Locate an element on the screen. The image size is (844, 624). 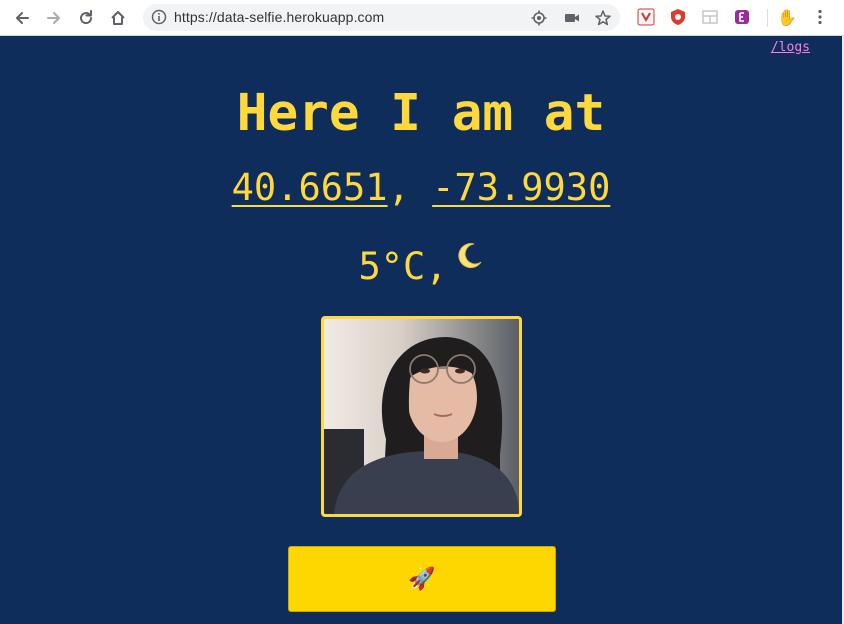
back-button is located at coordinates (22, 18).